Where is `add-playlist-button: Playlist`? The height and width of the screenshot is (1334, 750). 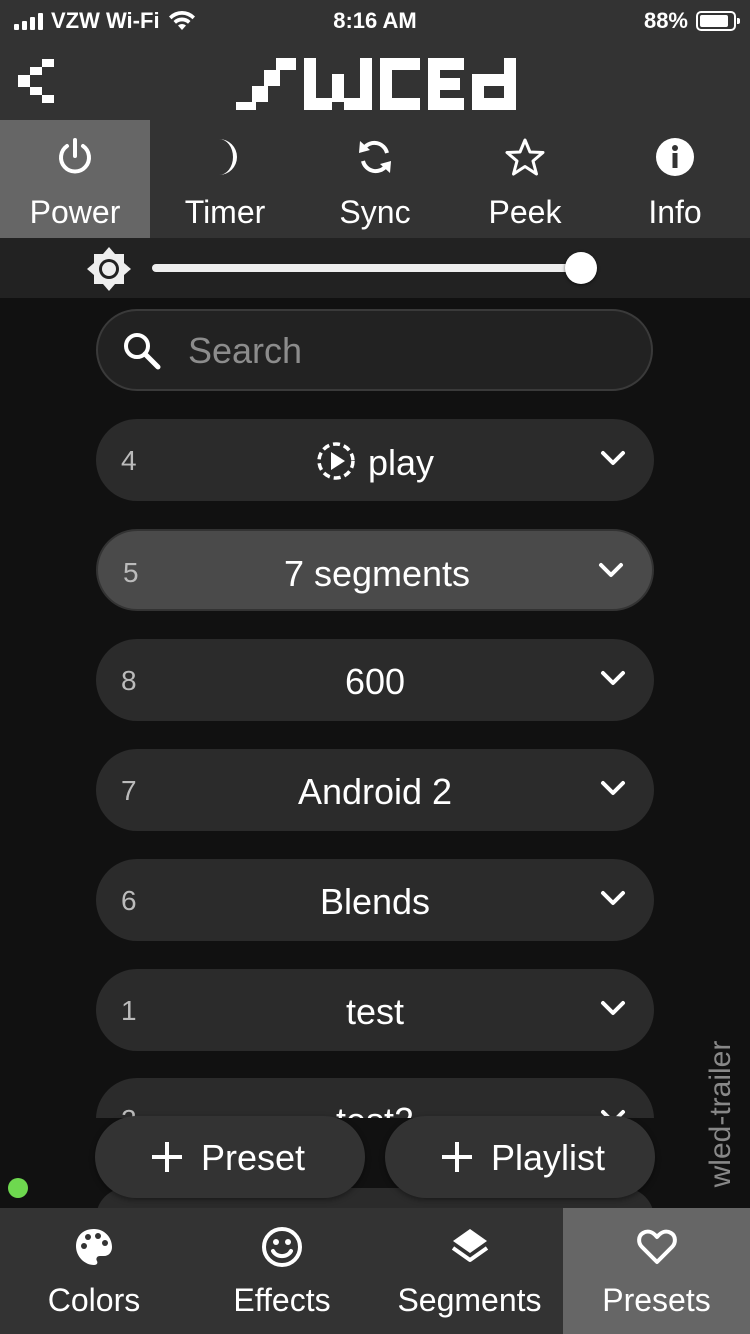
add-playlist-button: Playlist is located at coordinates (520, 1157).